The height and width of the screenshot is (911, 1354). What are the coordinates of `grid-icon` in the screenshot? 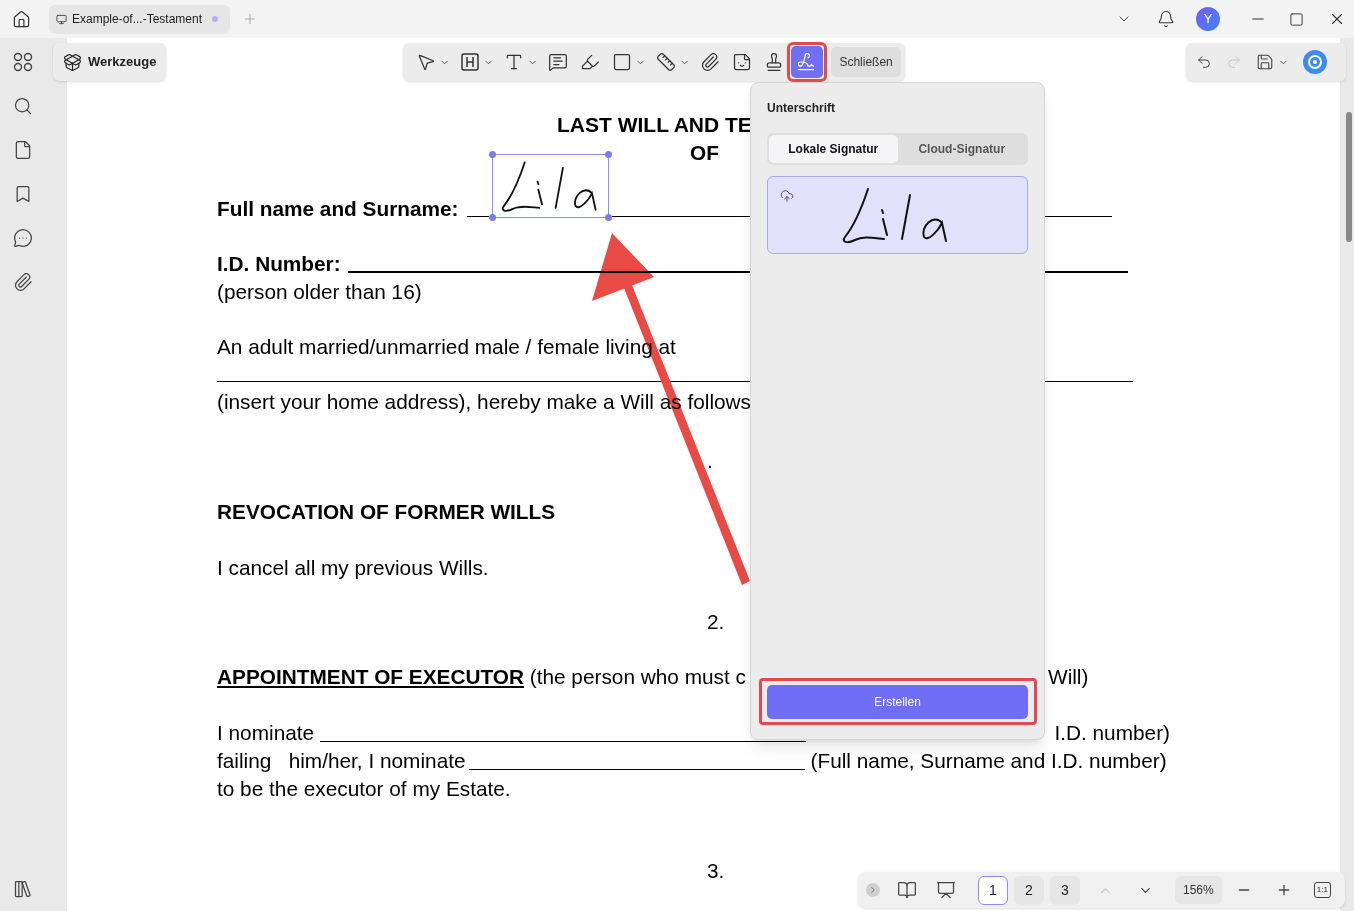 It's located at (23, 62).